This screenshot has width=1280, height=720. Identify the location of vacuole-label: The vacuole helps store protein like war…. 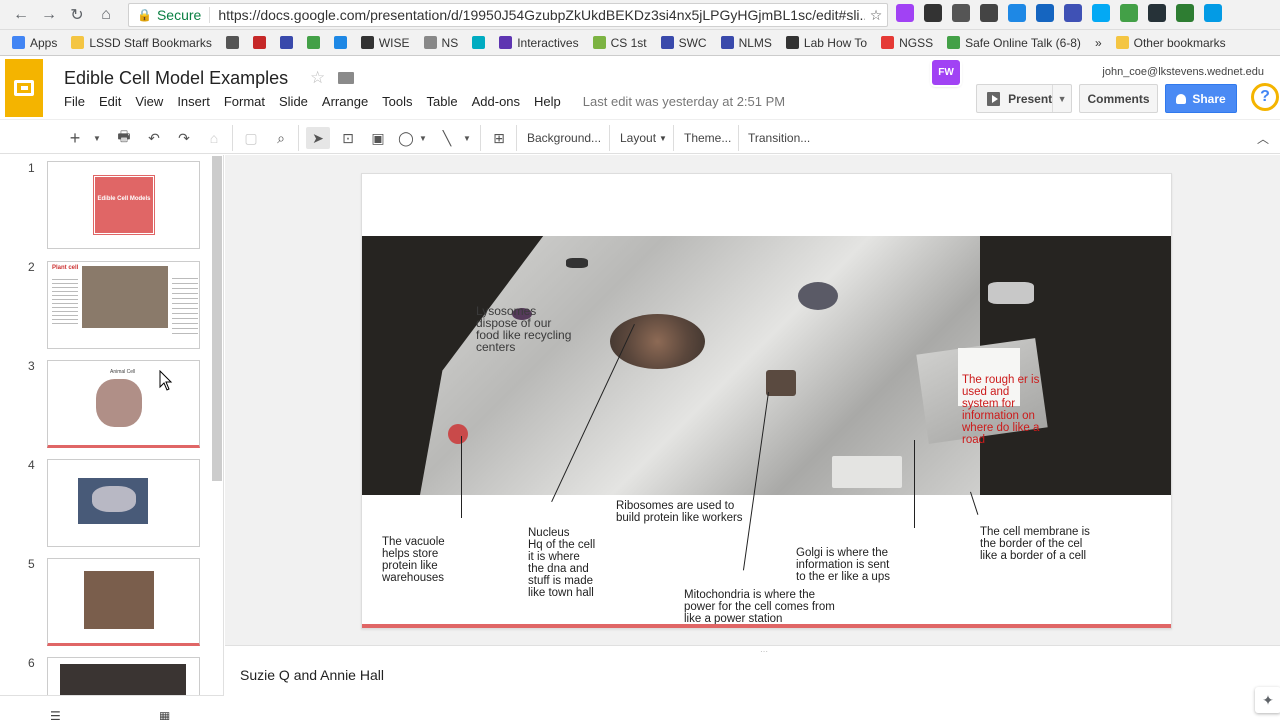
(413, 560).